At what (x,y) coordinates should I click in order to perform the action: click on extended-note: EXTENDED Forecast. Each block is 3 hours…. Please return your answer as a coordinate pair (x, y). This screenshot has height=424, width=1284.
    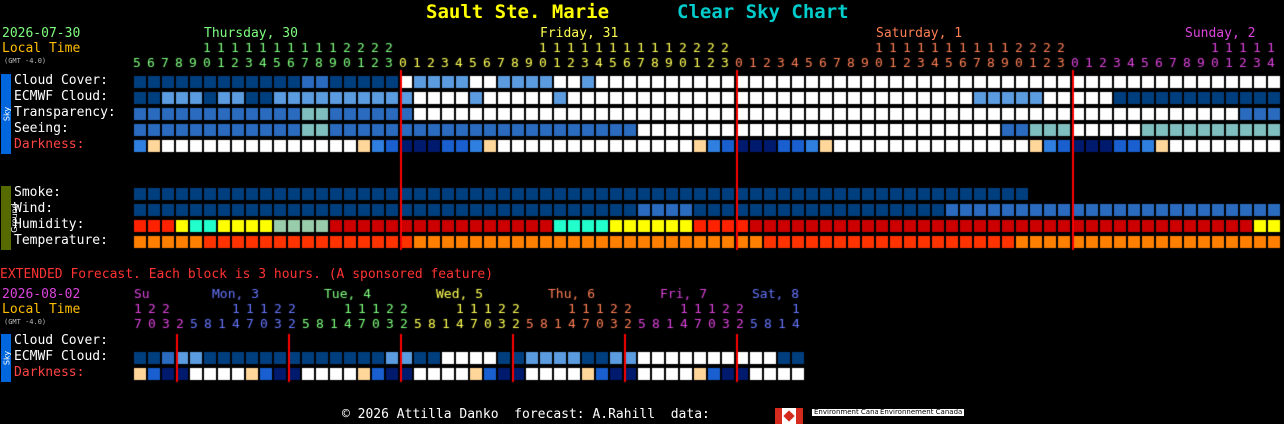
    Looking at the image, I should click on (247, 274).